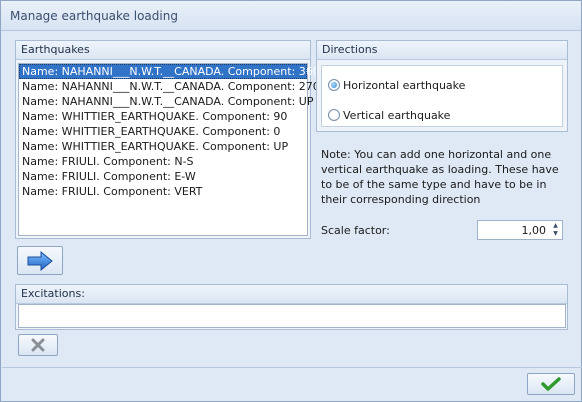 The height and width of the screenshot is (402, 582). I want to click on earthquakes-header: Earthquakes, so click(163, 50).